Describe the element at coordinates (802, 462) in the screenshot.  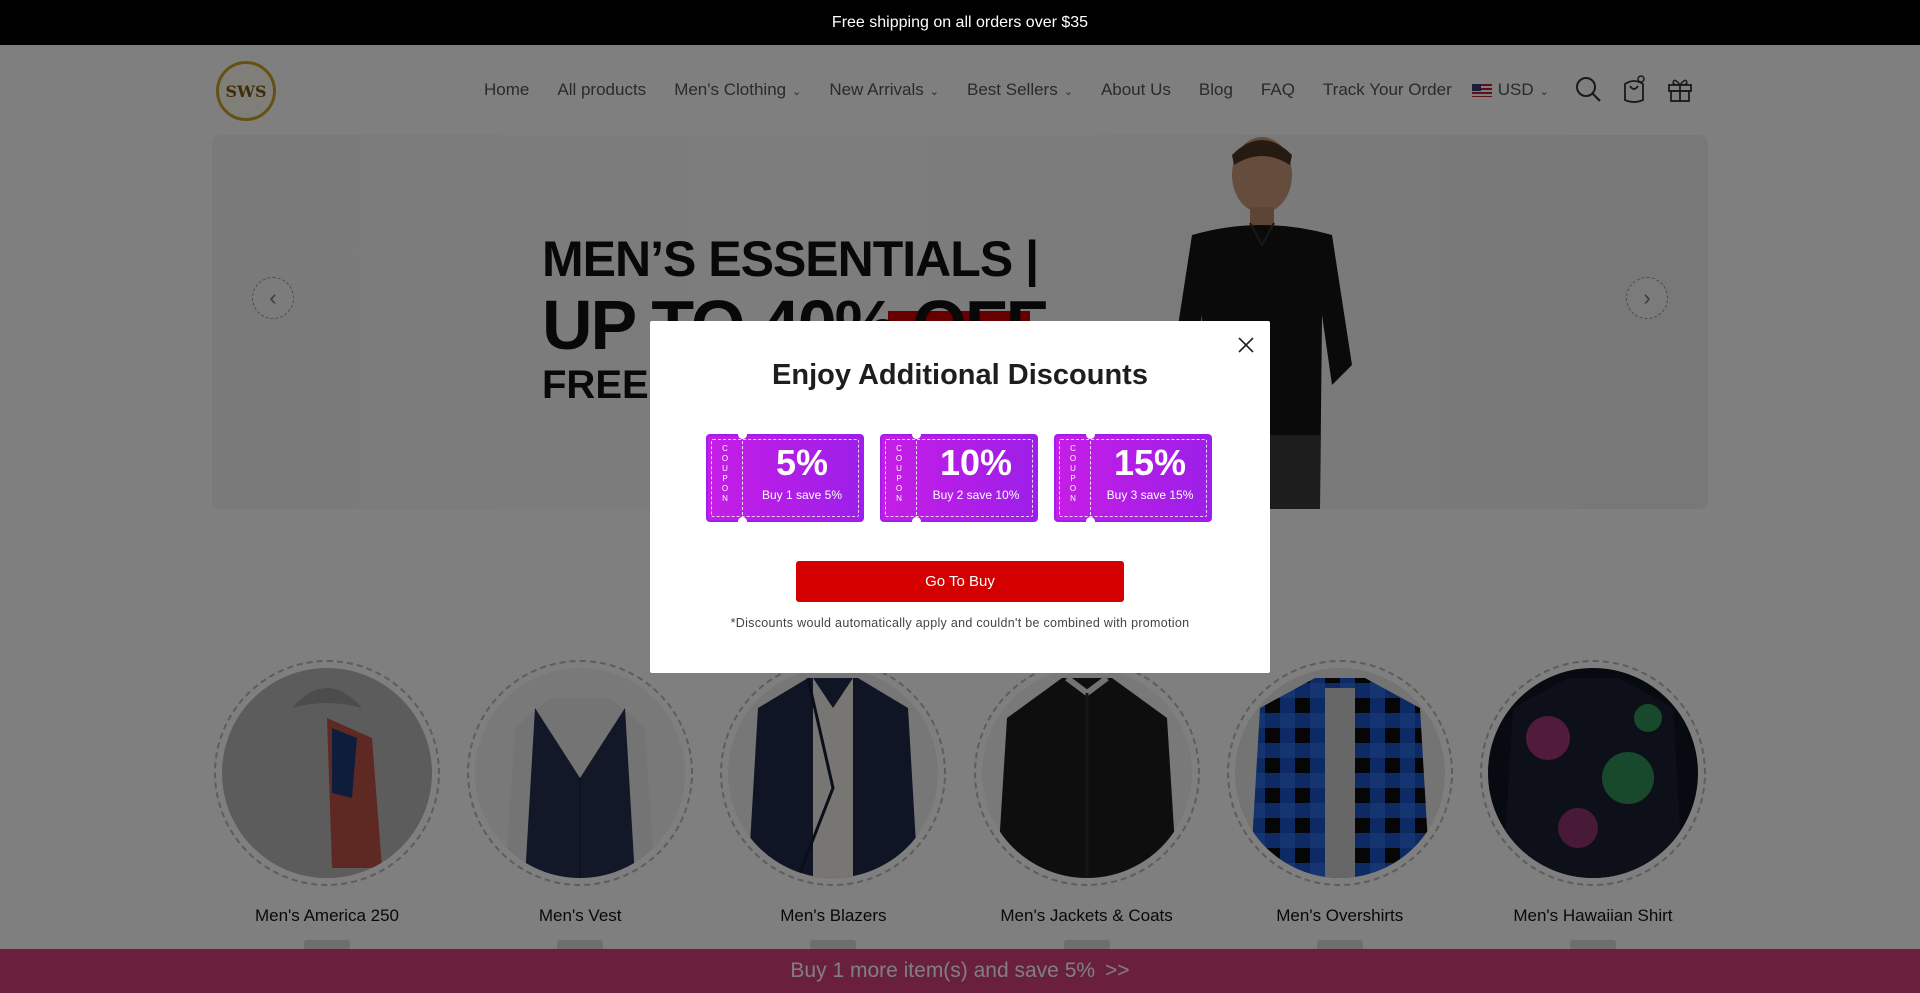
I see `coupon-percent: 5%` at that location.